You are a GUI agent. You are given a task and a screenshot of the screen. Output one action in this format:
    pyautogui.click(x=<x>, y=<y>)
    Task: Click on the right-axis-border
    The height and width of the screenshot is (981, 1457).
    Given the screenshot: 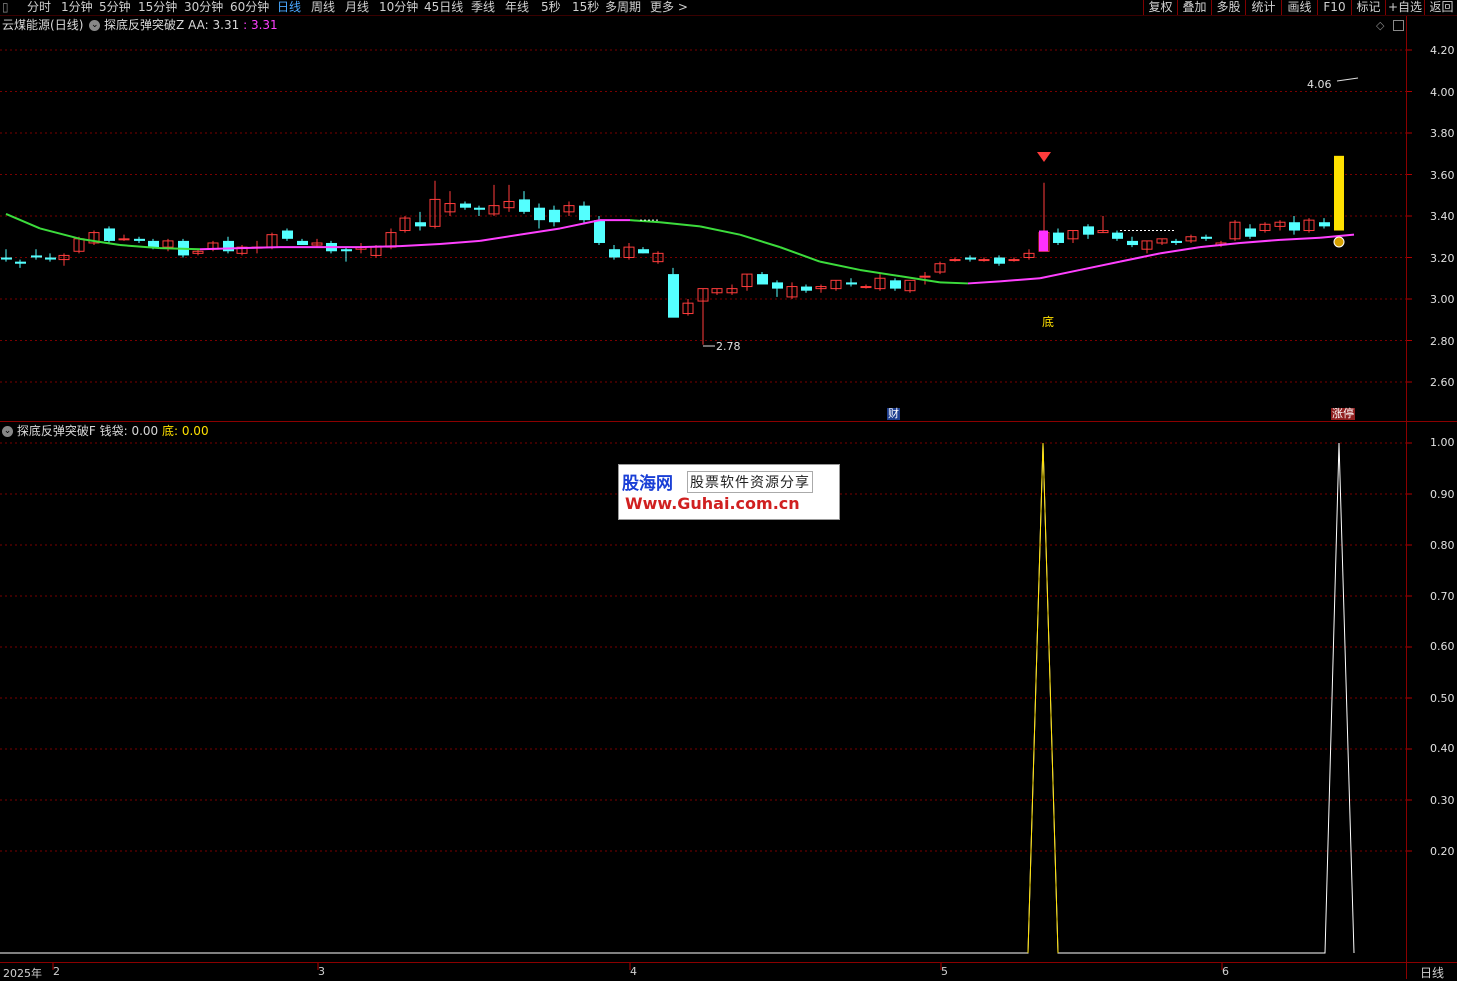 What is the action you would take?
    pyautogui.click(x=1406, y=497)
    